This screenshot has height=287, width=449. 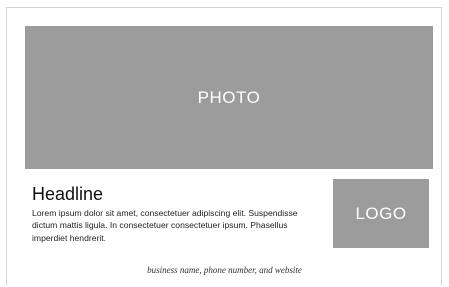 I want to click on footer-contact-line: business name, phone number, and website, so click(x=224, y=270).